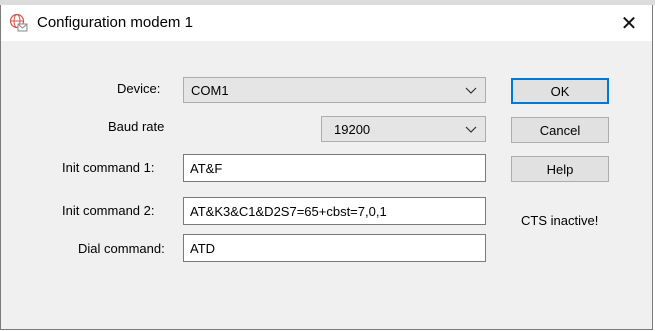 The image size is (655, 331). Describe the element at coordinates (334, 90) in the screenshot. I see `device-select: COM1` at that location.